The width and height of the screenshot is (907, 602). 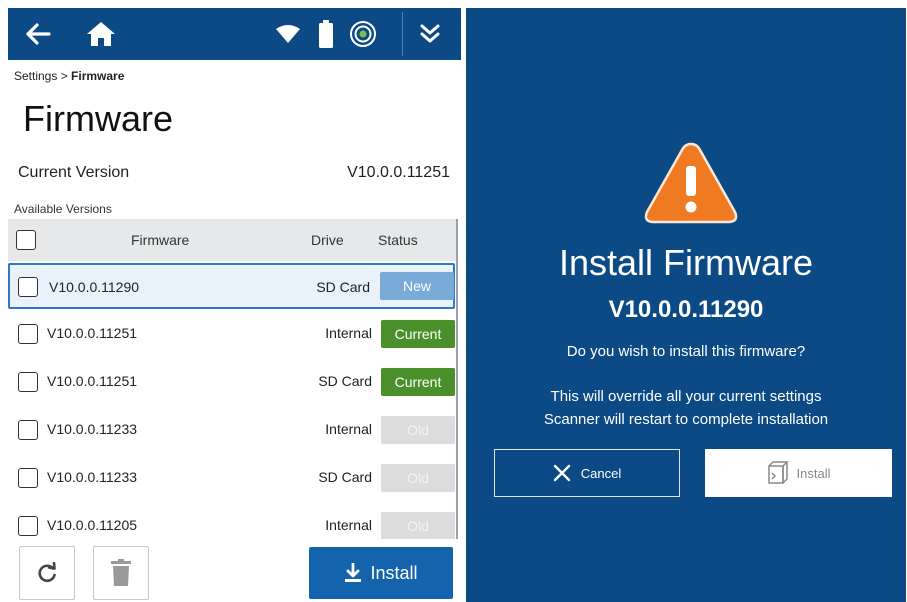 I want to click on refresh-button, so click(x=47, y=573).